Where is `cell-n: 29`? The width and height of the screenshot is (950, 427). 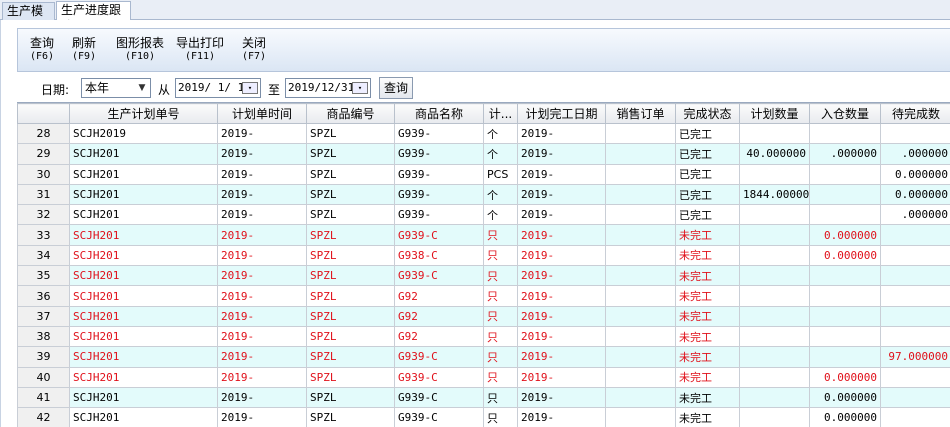 cell-n: 29 is located at coordinates (43, 154).